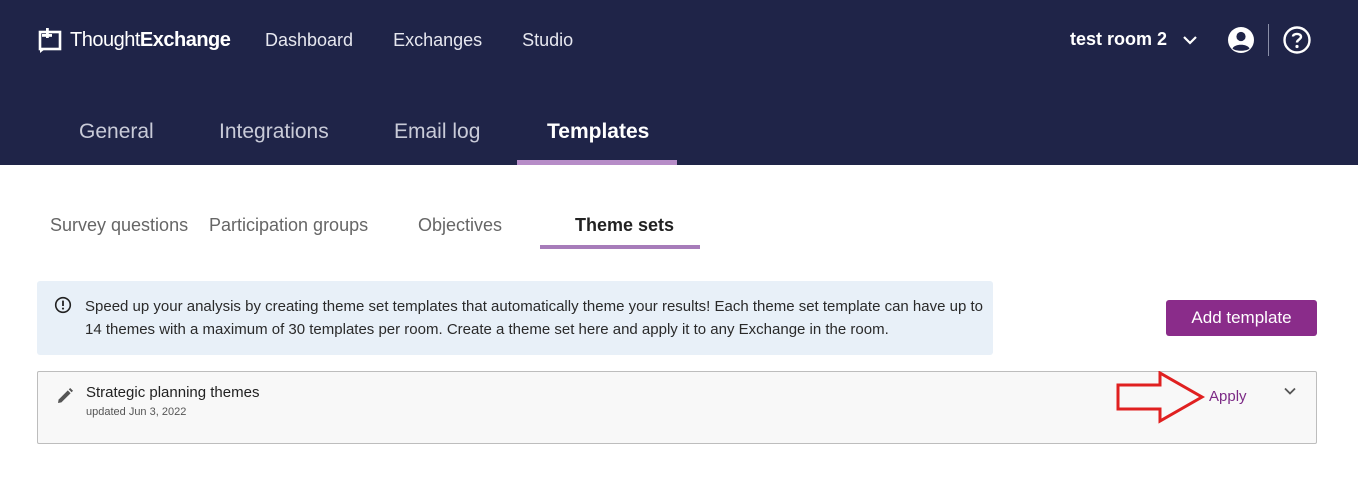  I want to click on header-divider, so click(1268, 40).